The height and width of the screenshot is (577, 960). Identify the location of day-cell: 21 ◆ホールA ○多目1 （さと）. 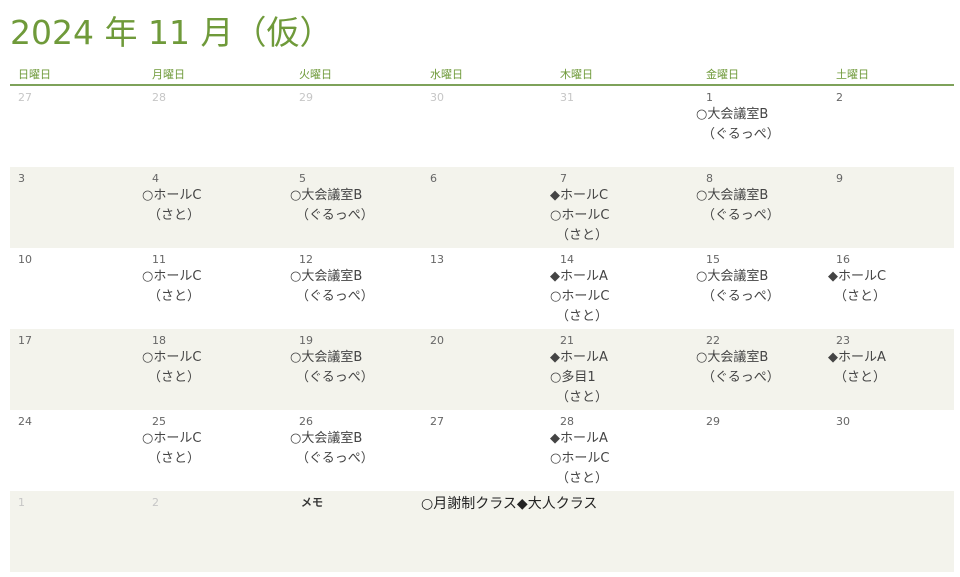
(623, 369).